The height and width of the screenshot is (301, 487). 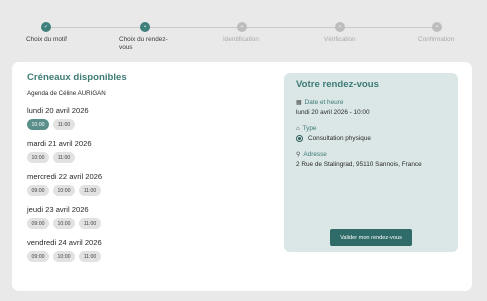 I want to click on calendar-icon: ▦, so click(x=299, y=103).